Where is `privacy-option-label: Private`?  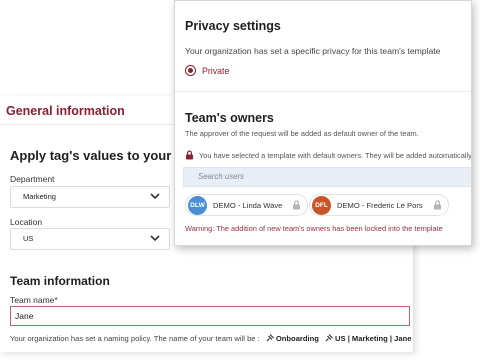 privacy-option-label: Private is located at coordinates (216, 70).